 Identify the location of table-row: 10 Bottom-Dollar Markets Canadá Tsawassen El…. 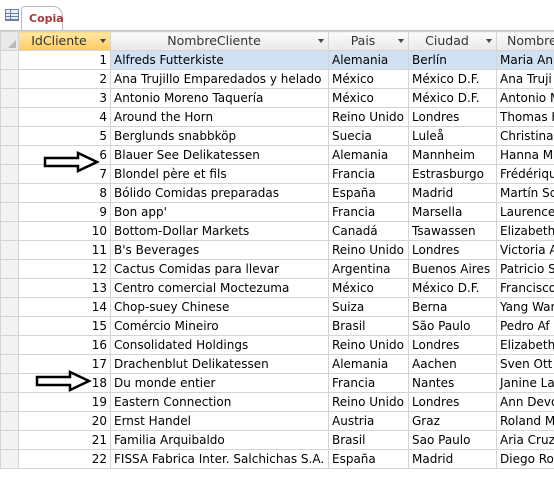
(277, 231).